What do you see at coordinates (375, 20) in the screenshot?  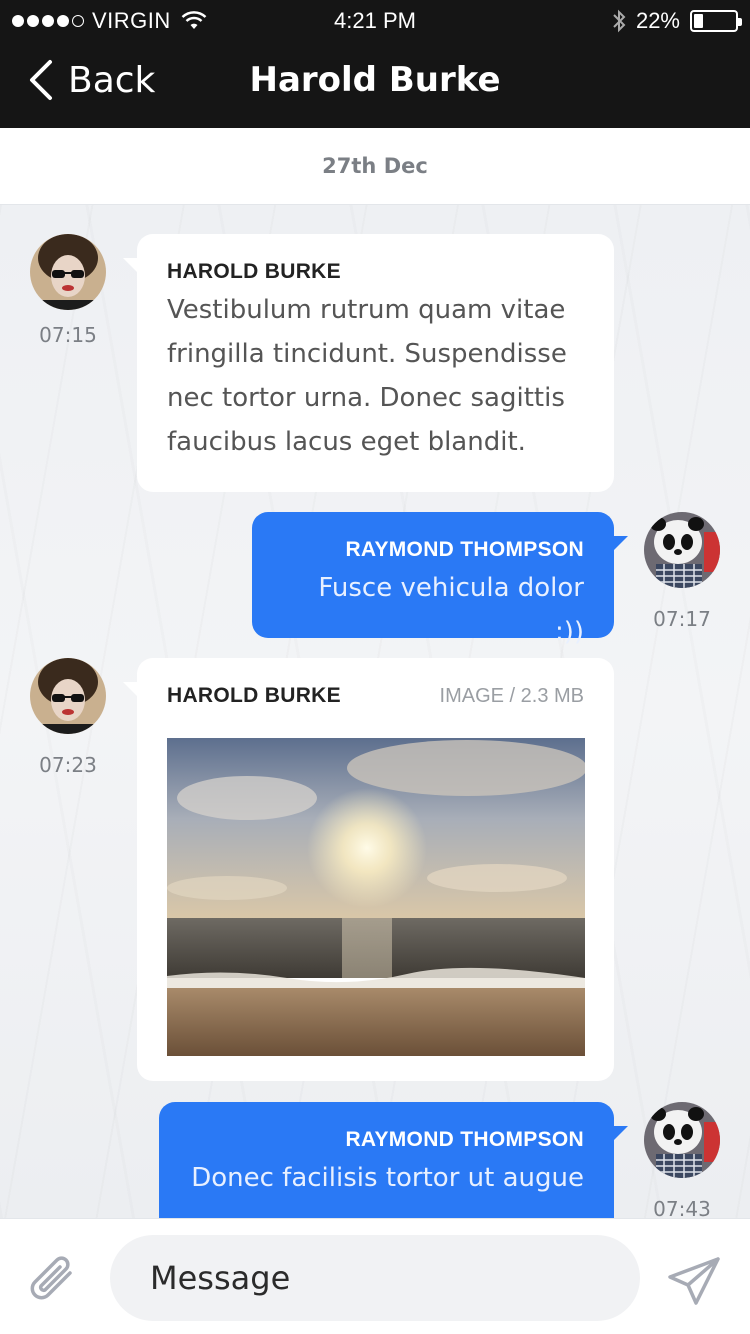 I see `status-bar: VIRGIN 4:21 PM 22%` at bounding box center [375, 20].